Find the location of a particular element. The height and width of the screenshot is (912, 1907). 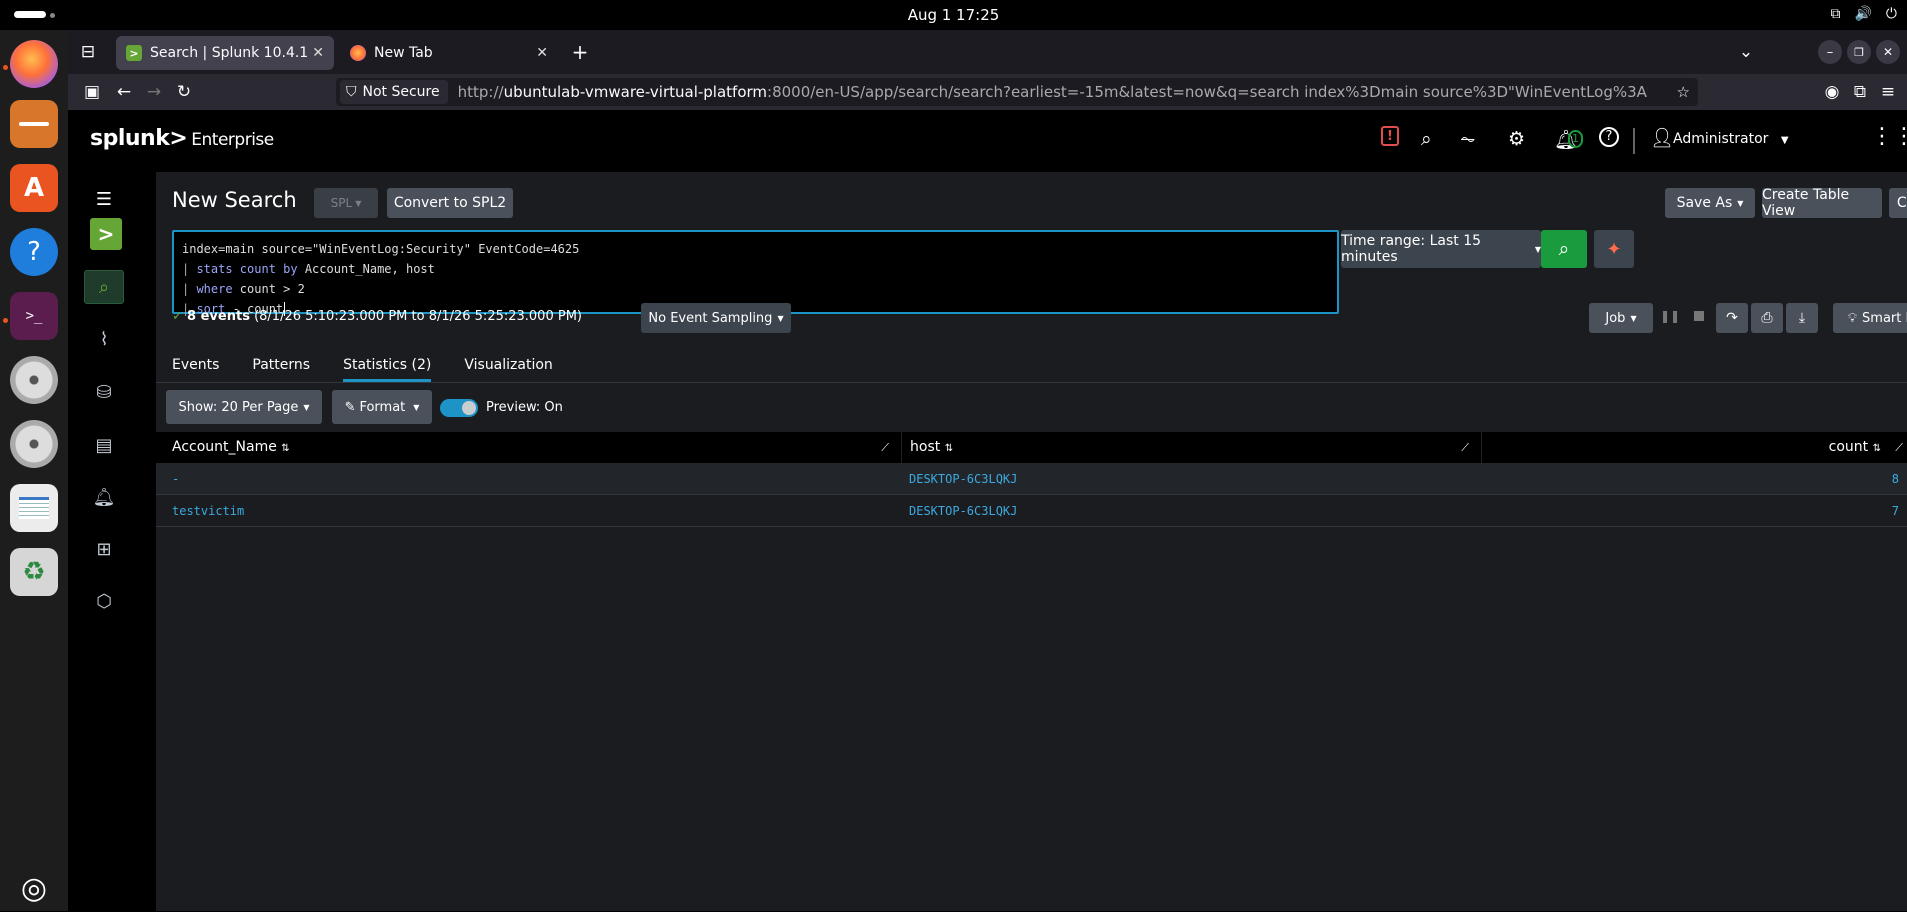

nav-reports-document-icon: ▤ is located at coordinates (104, 445).